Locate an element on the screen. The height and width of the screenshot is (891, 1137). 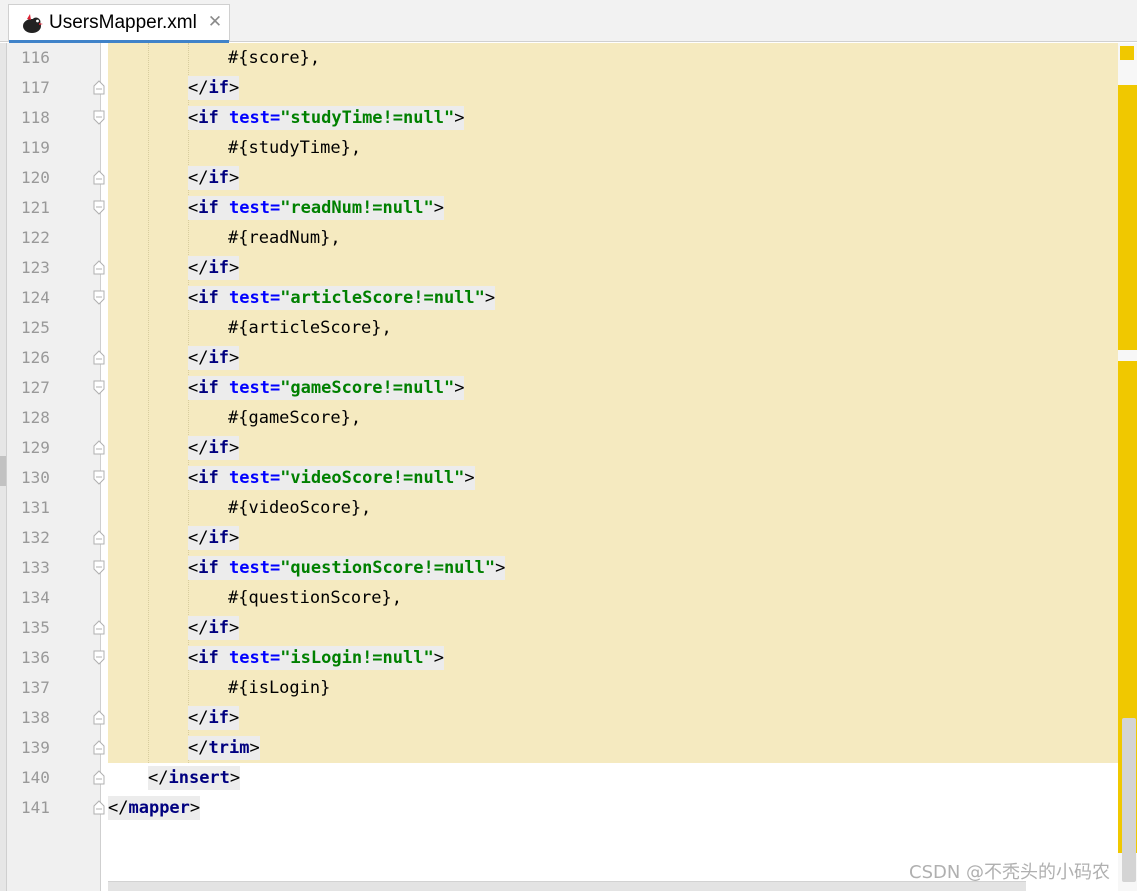
editor-tab-bar: UsersMapper.xml ✕ is located at coordinates (568, 21).